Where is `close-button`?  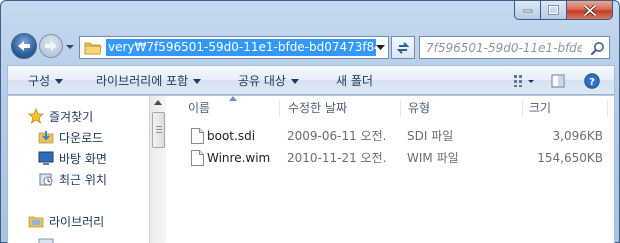
close-button is located at coordinates (590, 10).